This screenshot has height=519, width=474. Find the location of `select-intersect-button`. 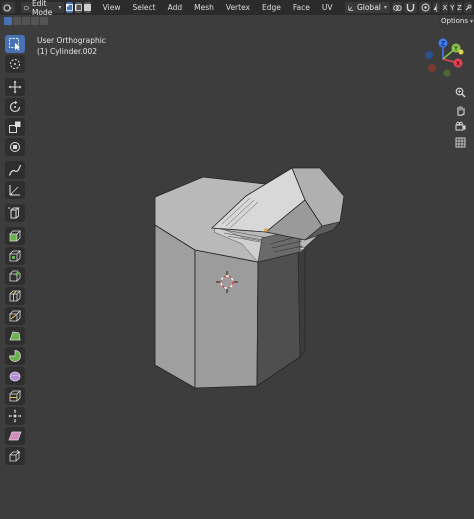

select-intersect-button is located at coordinates (44, 21).